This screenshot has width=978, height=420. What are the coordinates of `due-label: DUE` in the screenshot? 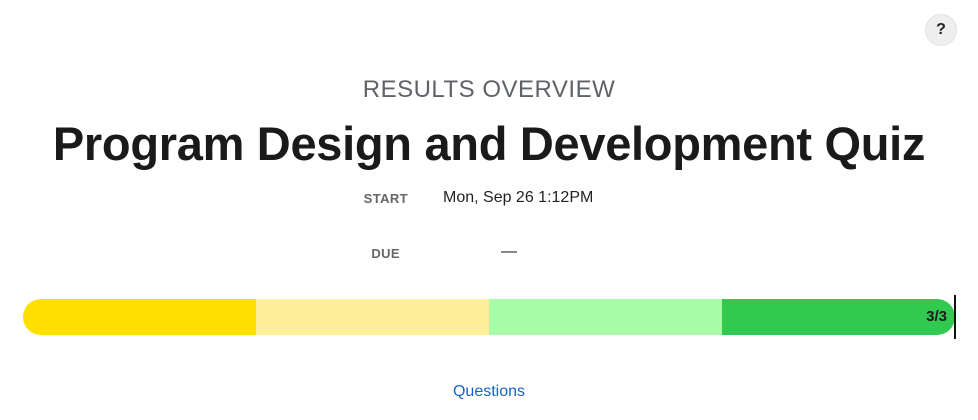 It's located at (385, 253).